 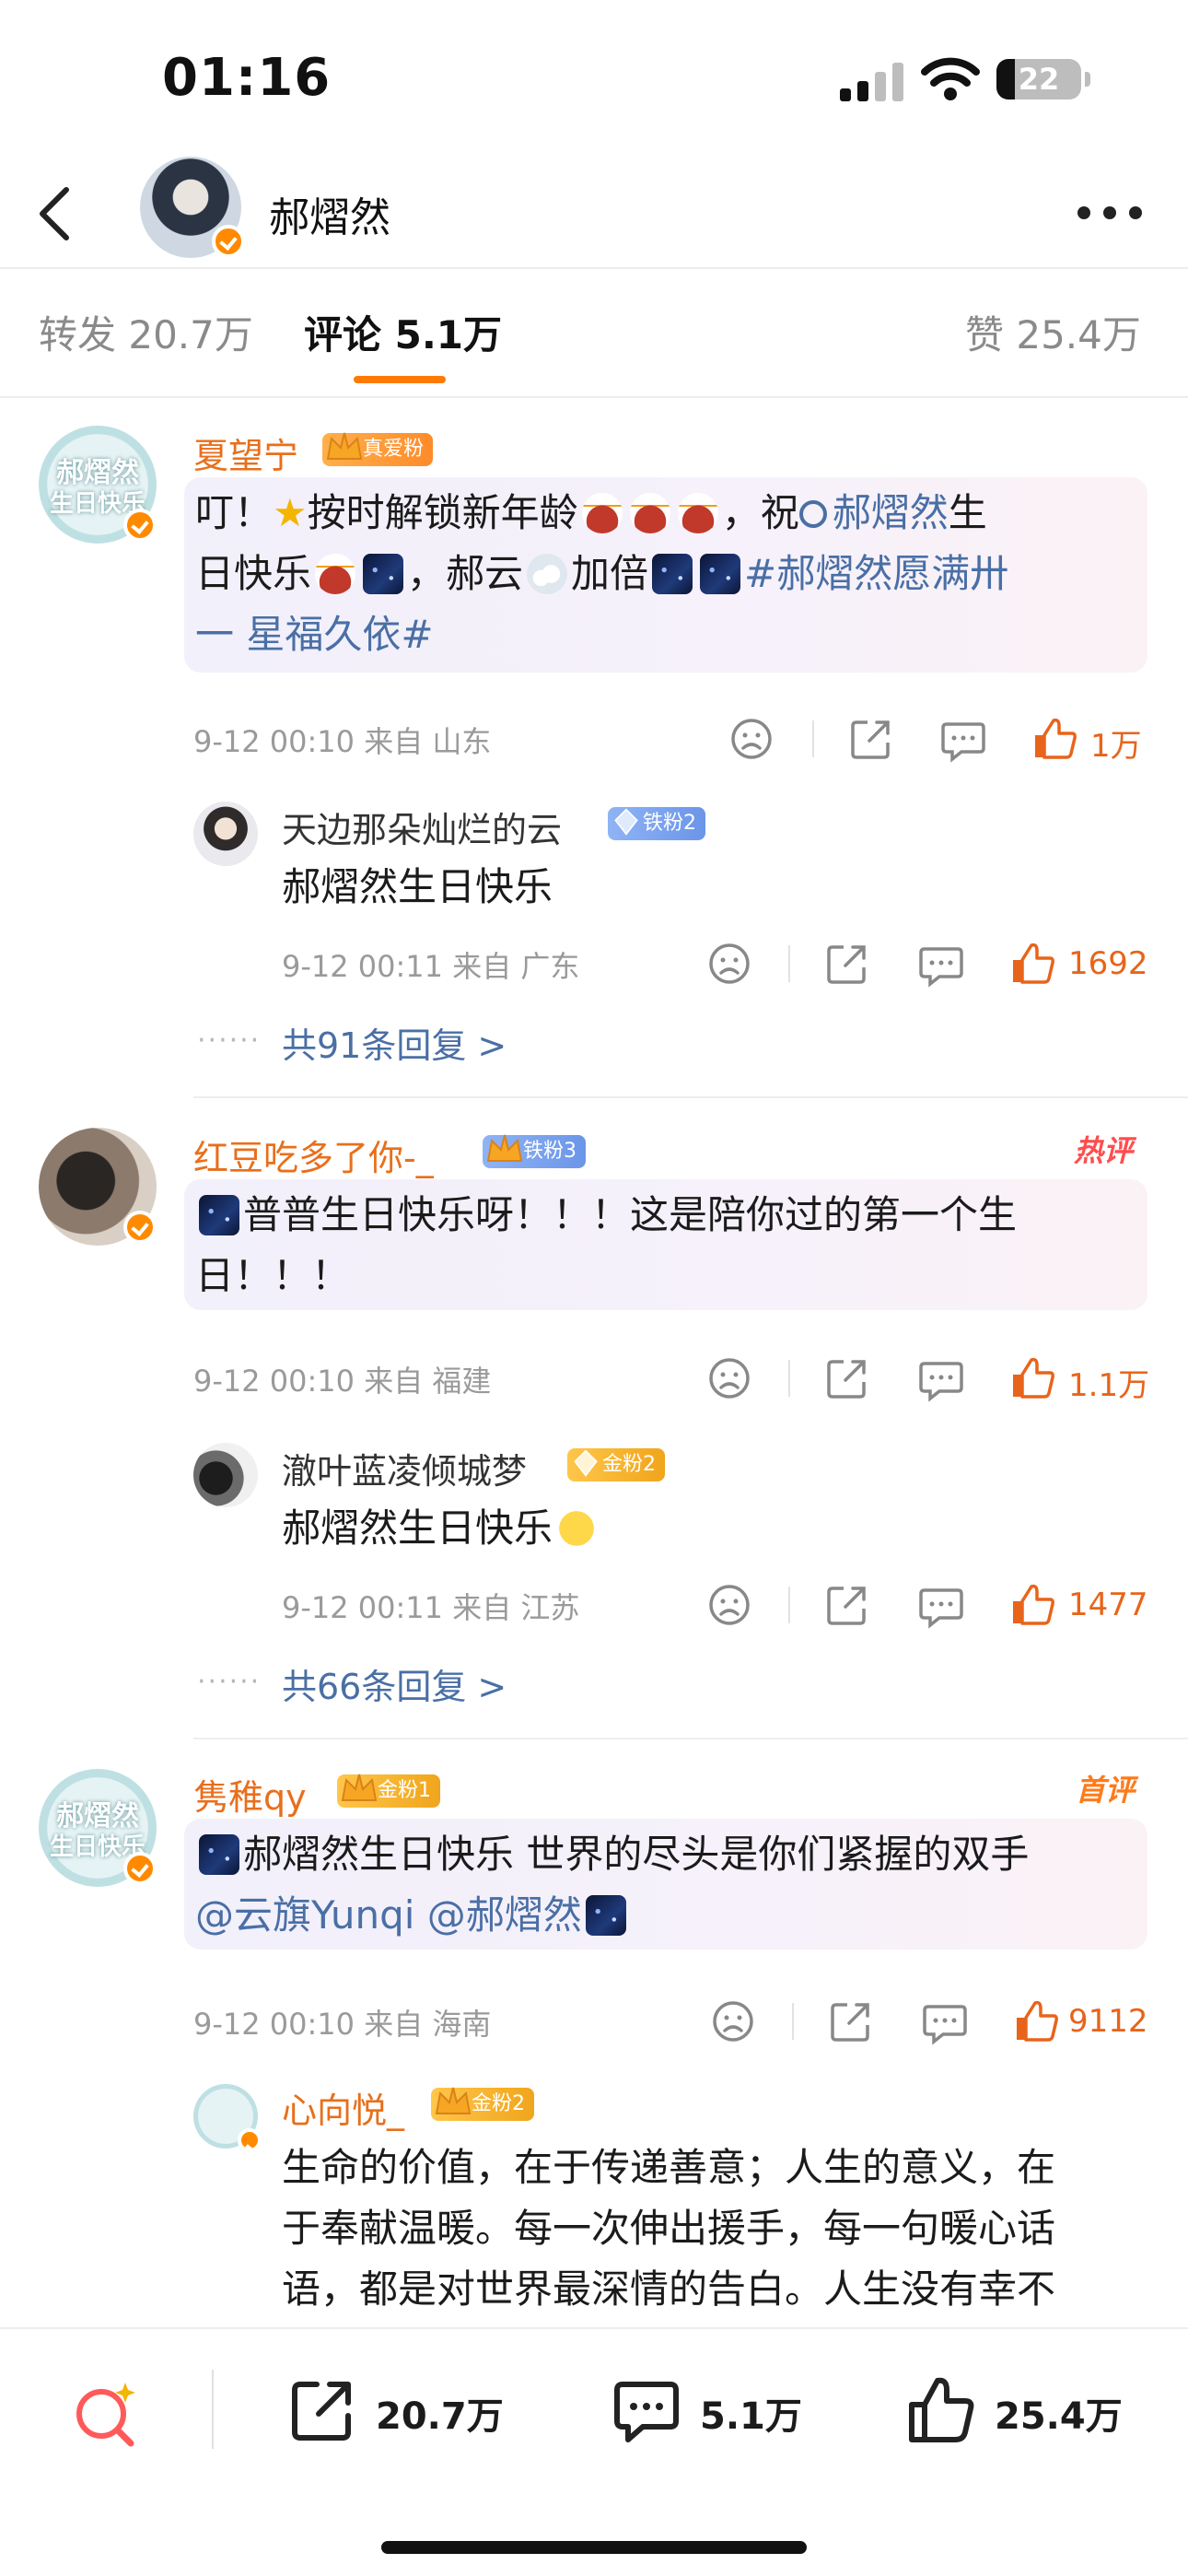 I want to click on commenter-avatar, so click(x=98, y=1187).